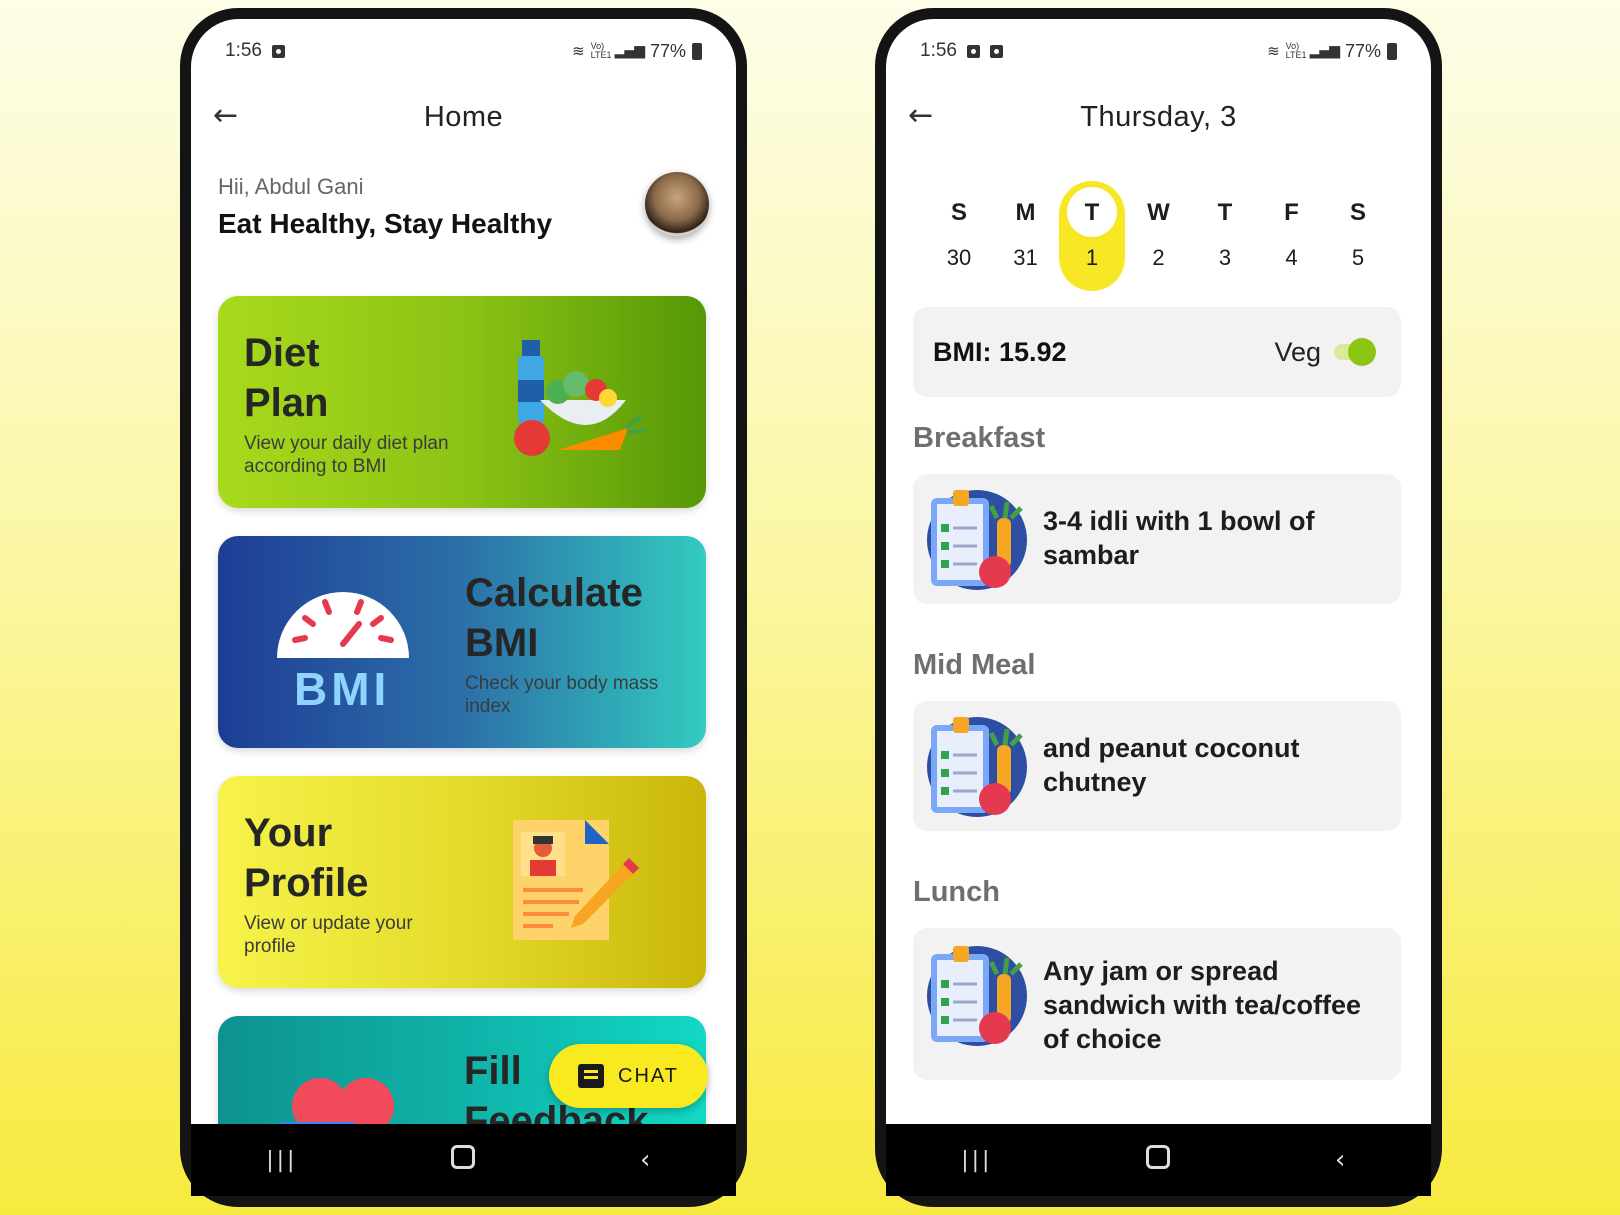 The width and height of the screenshot is (1620, 1215). I want to click on day-letter: W, so click(1158, 212).